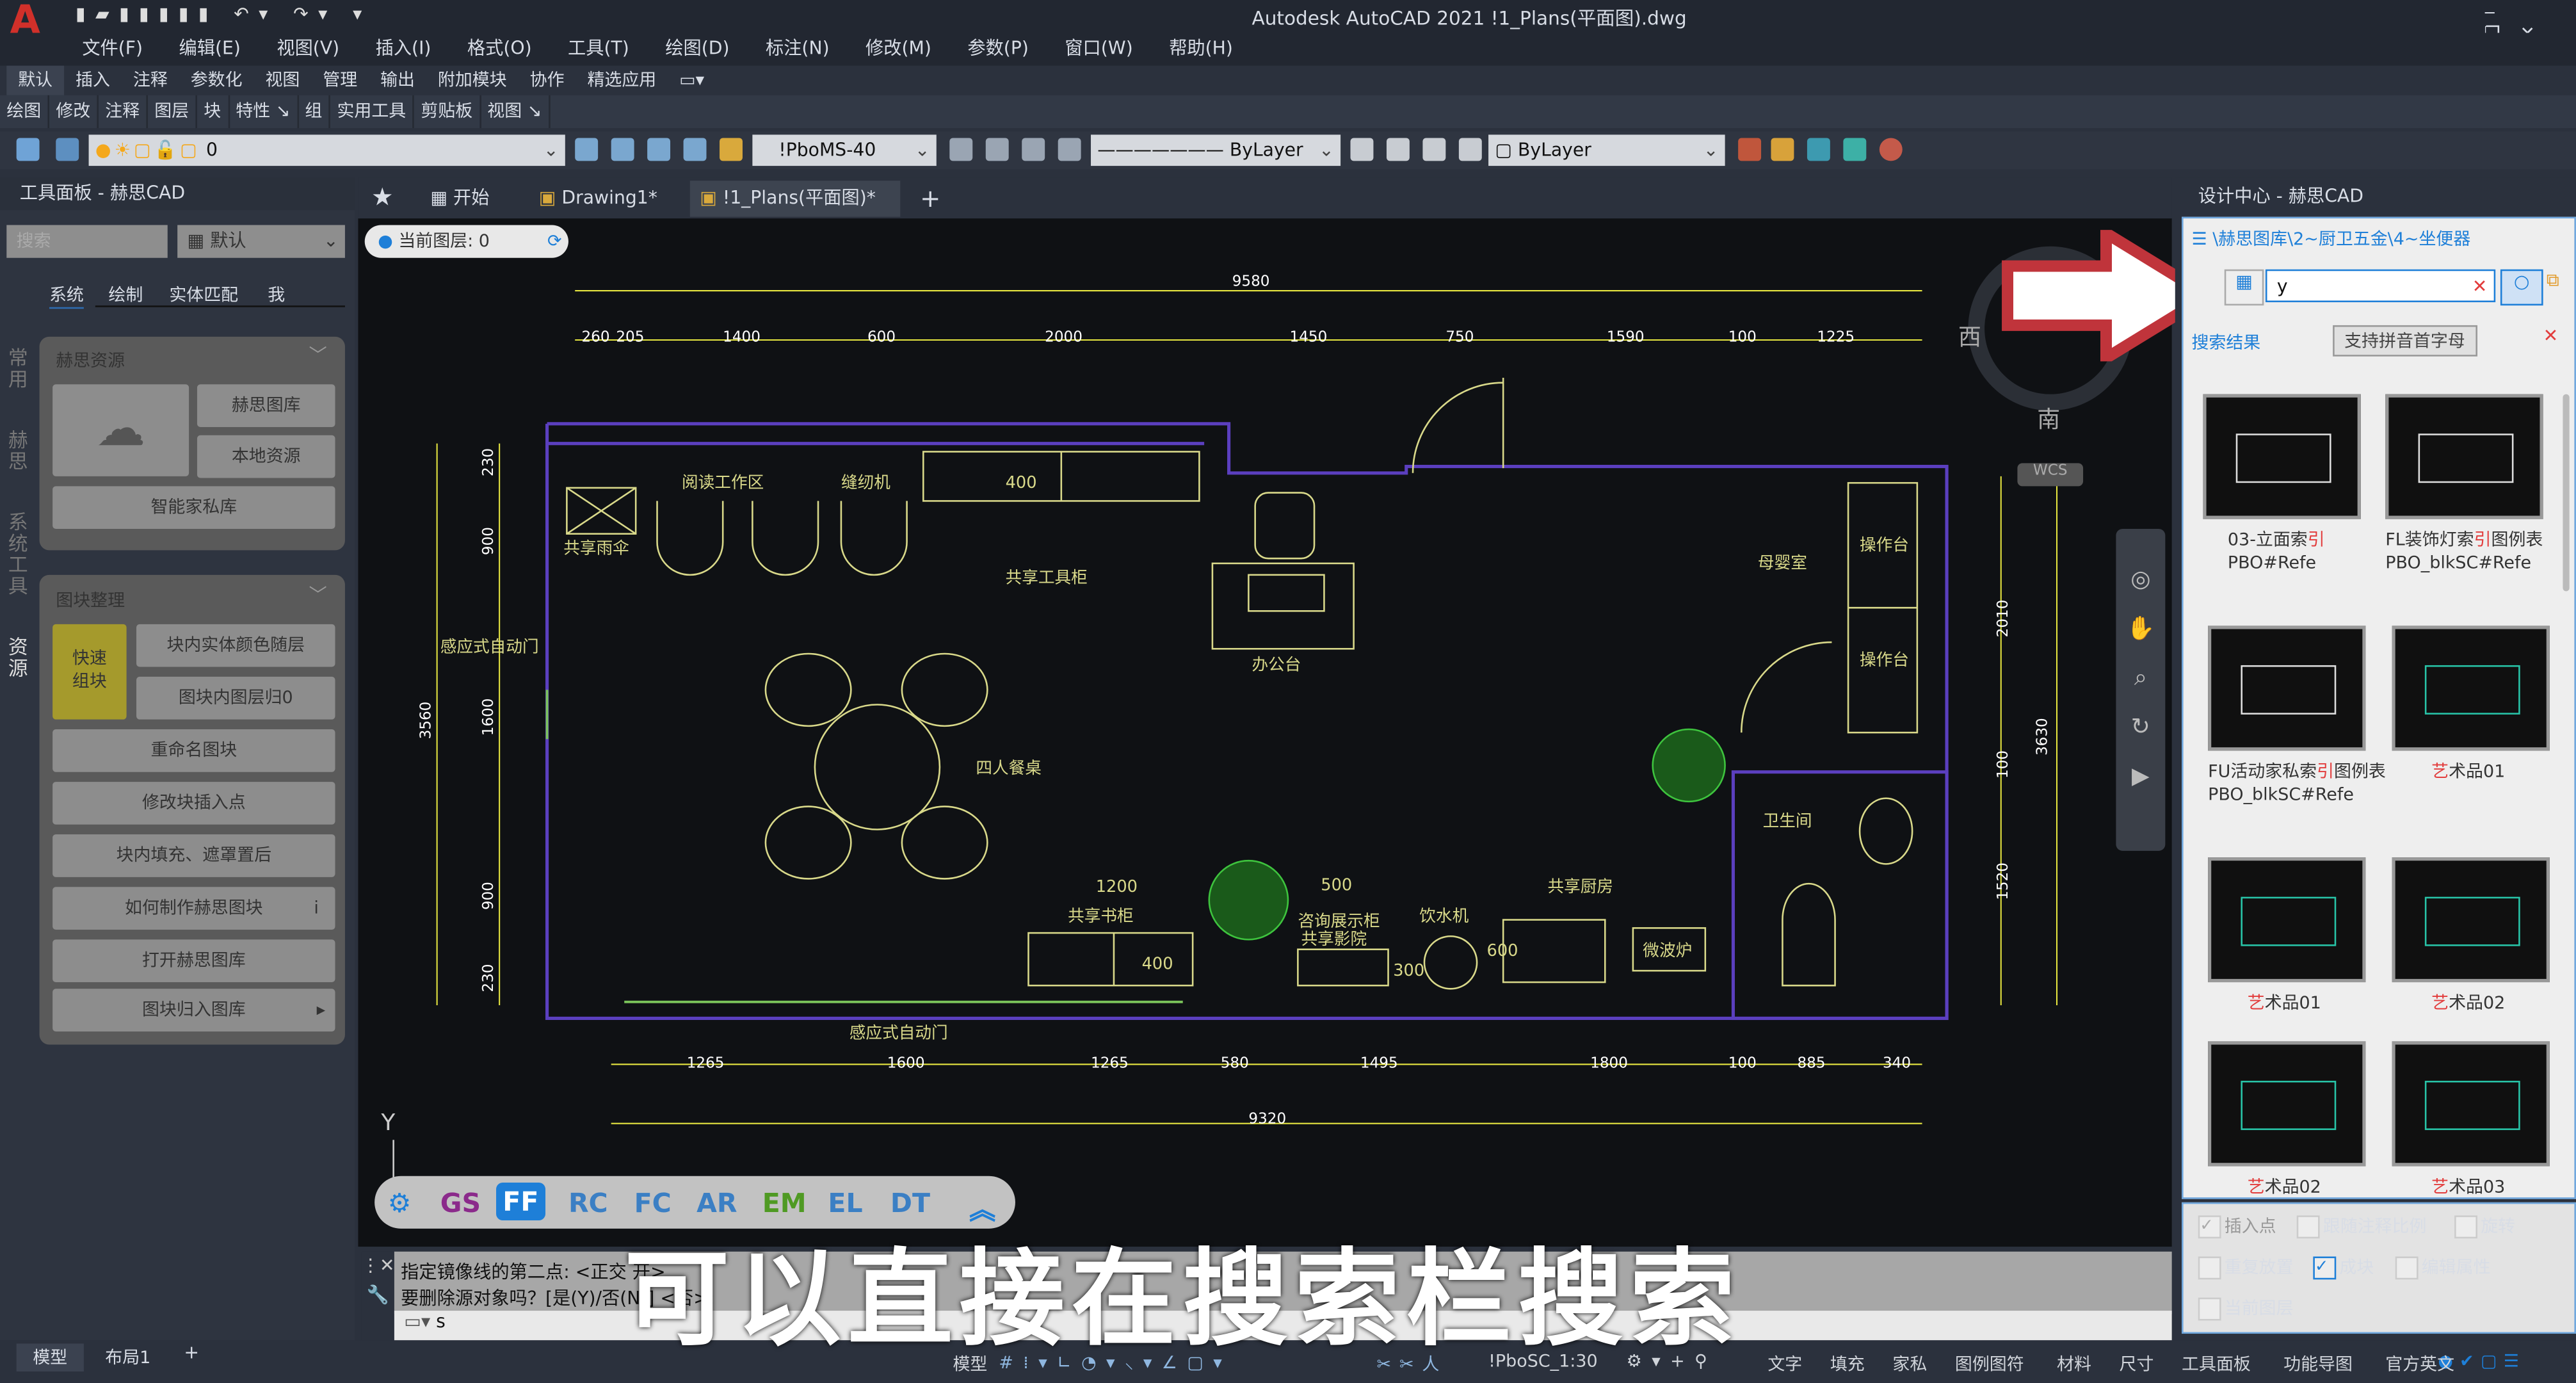 This screenshot has width=2576, height=1383. Describe the element at coordinates (2498, 1227) in the screenshot. I see `option-label: 旋转` at that location.